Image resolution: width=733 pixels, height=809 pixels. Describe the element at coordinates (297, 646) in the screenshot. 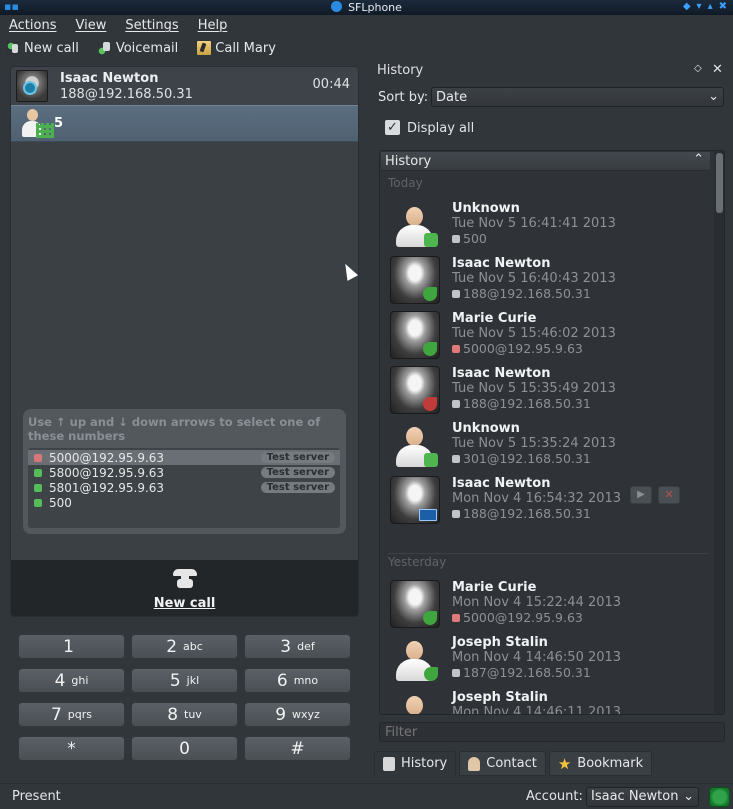

I see `dialpad-key-3: 3 def` at that location.